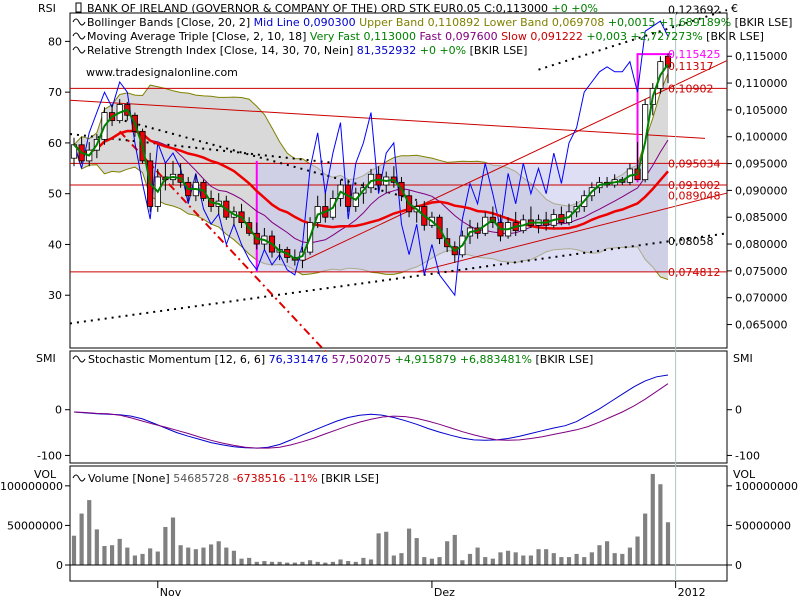 The width and height of the screenshot is (800, 600). I want to click on legend-fragment: Slow 0,091222, so click(540, 36).